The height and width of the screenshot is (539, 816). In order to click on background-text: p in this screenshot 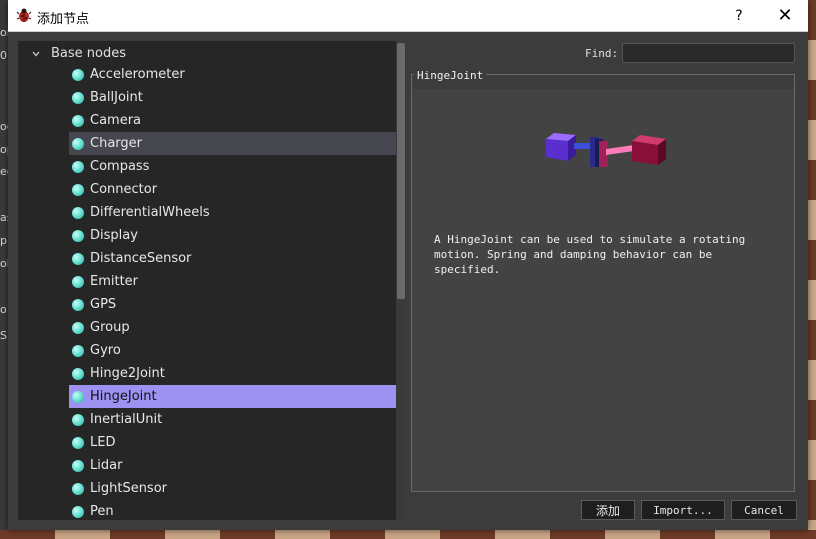, I will do `click(3, 240)`.